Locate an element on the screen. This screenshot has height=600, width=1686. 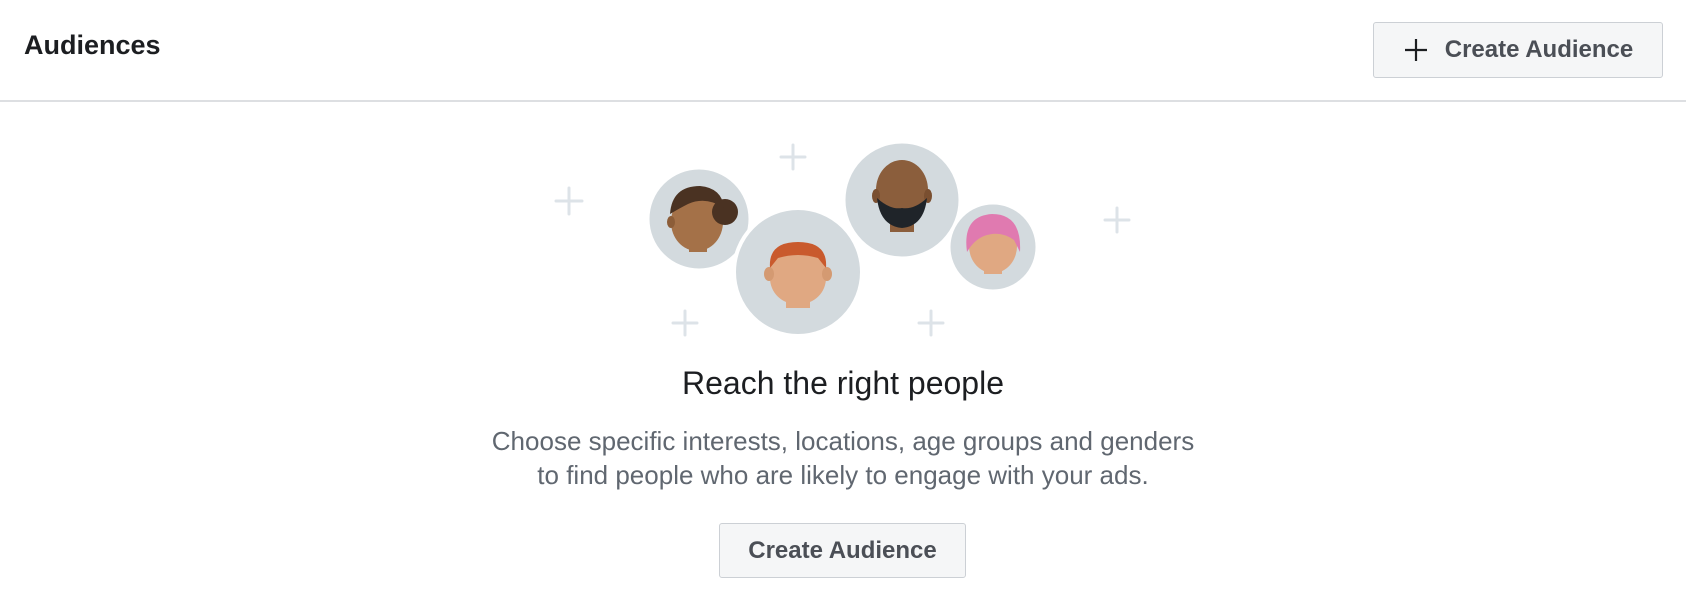
create-audience-button: Create Audience is located at coordinates (842, 550).